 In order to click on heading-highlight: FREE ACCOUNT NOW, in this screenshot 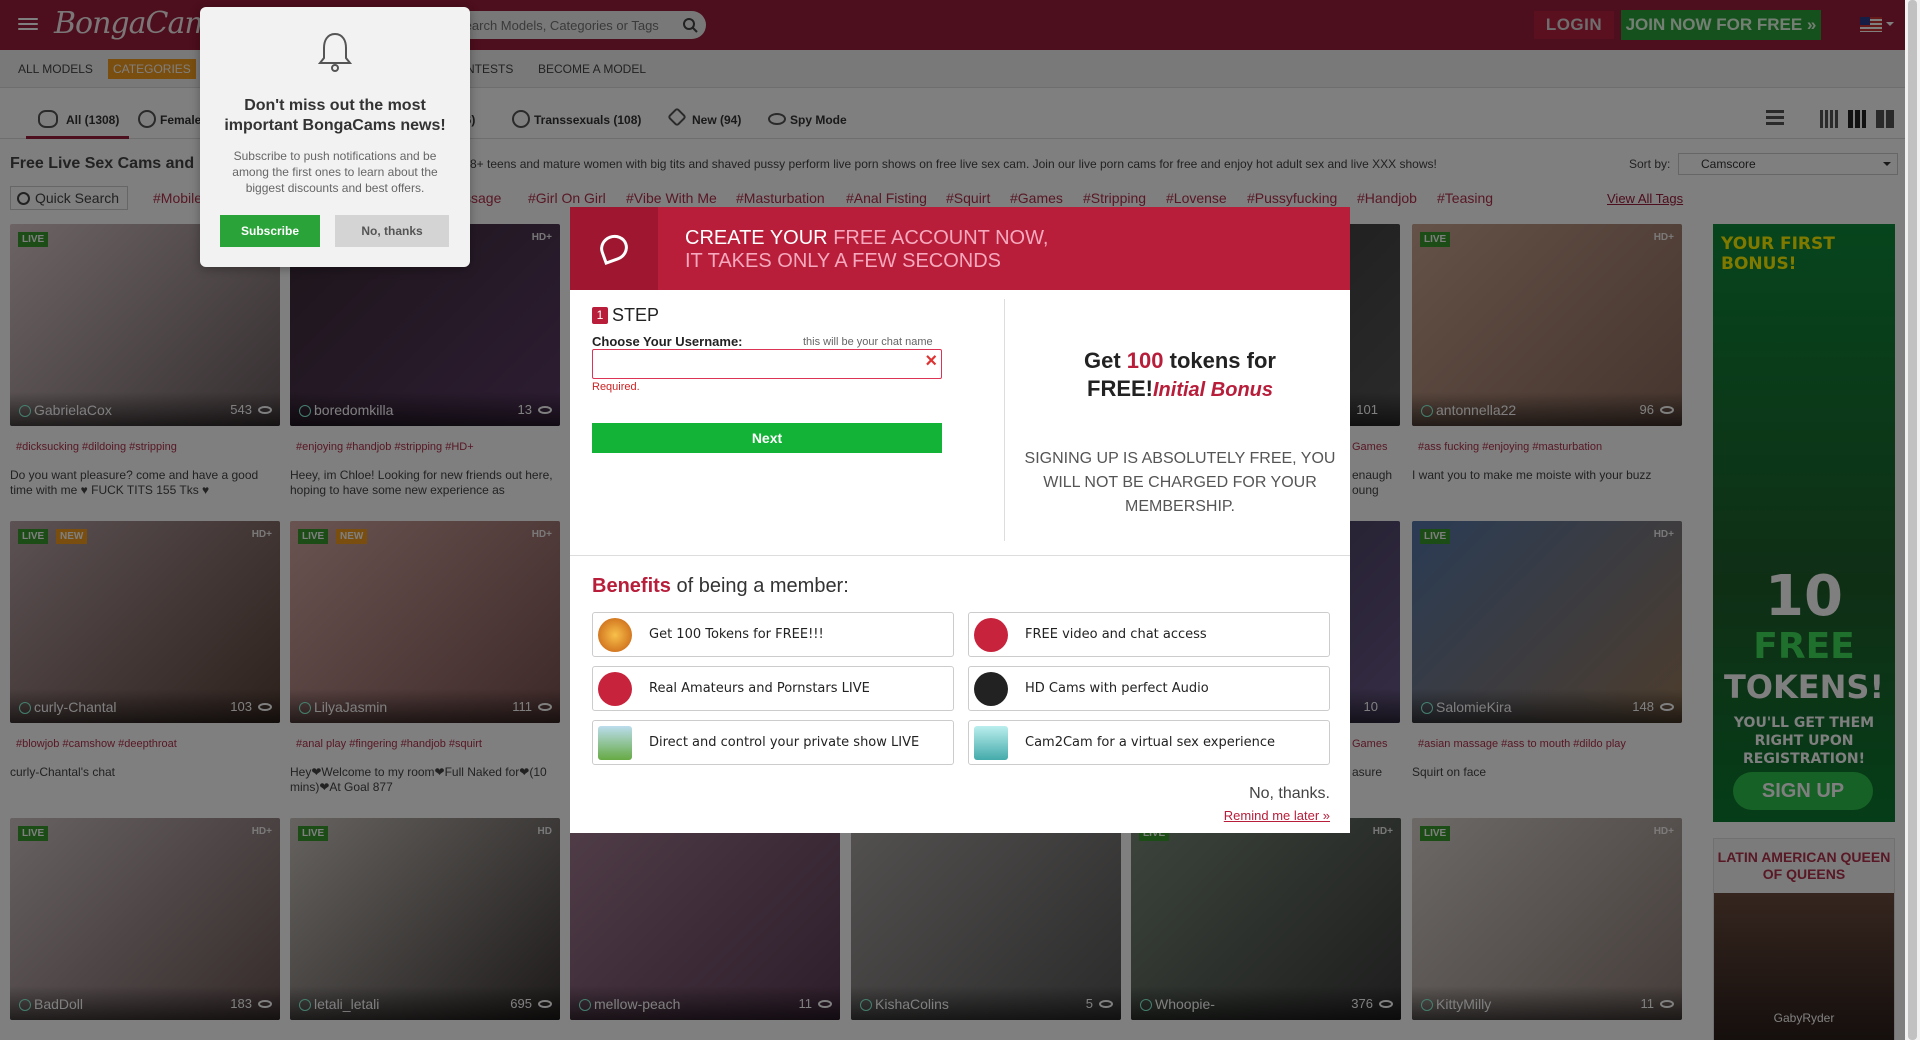, I will do `click(941, 238)`.